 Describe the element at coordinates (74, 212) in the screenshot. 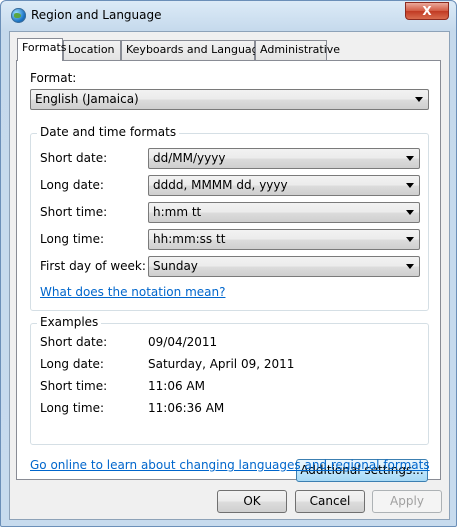

I see `short-time-label: Short time:` at that location.